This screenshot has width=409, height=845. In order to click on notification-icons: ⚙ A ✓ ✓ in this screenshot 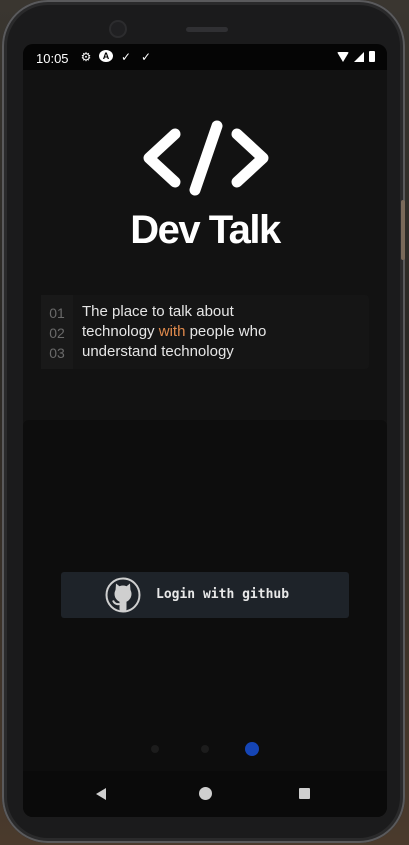, I will do `click(116, 57)`.